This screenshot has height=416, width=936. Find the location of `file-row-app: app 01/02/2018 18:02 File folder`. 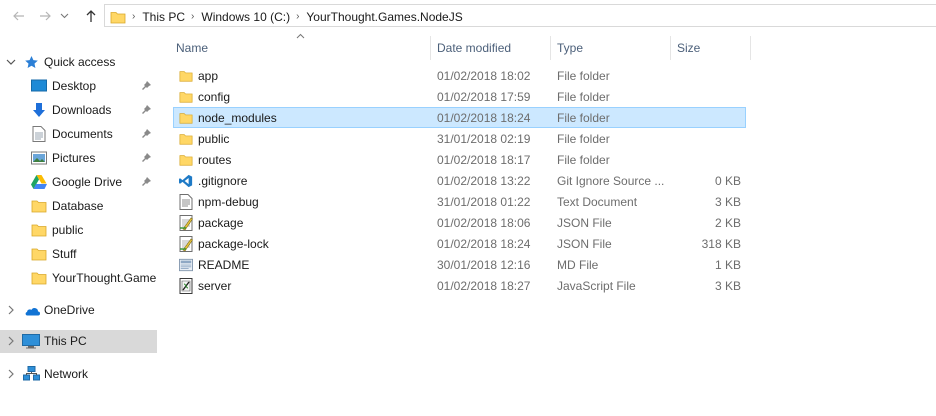

file-row-app: app 01/02/2018 18:02 File folder is located at coordinates (459, 75).